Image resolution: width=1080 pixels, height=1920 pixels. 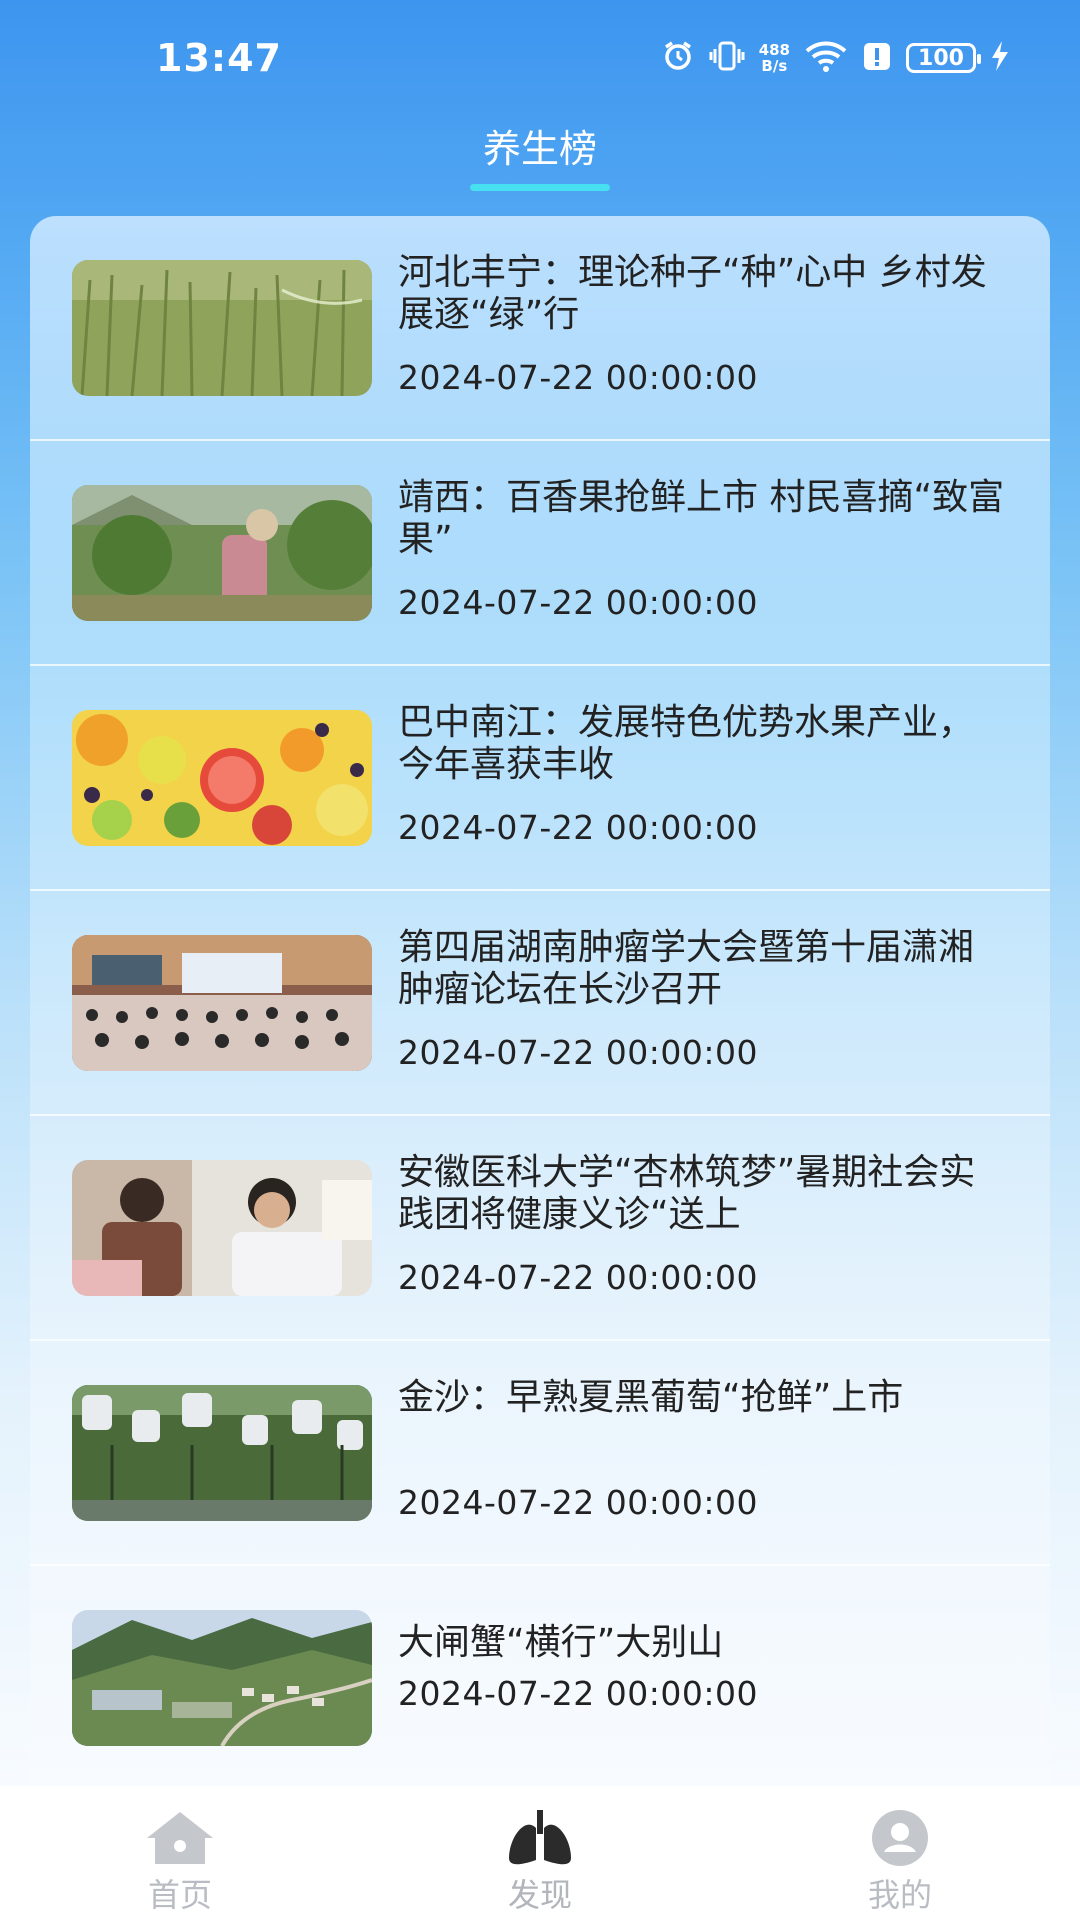 What do you see at coordinates (651, 1397) in the screenshot?
I see `news-title: 金沙：早熟夏黑葡萄“抢鲜”上市` at bounding box center [651, 1397].